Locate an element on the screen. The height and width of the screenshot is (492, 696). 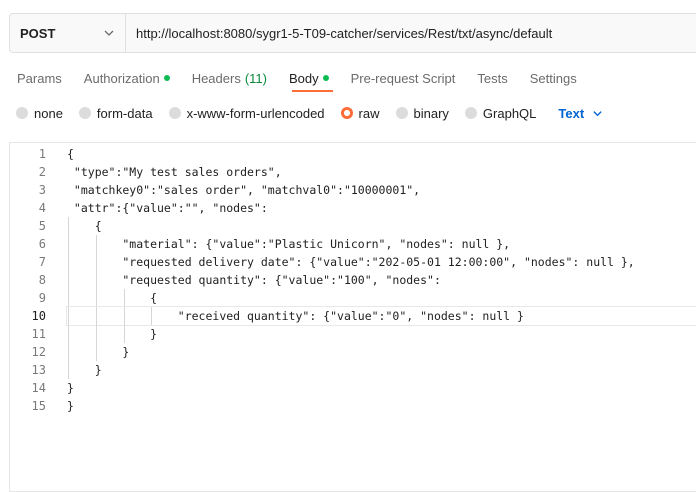
radio-label: binary is located at coordinates (431, 113).